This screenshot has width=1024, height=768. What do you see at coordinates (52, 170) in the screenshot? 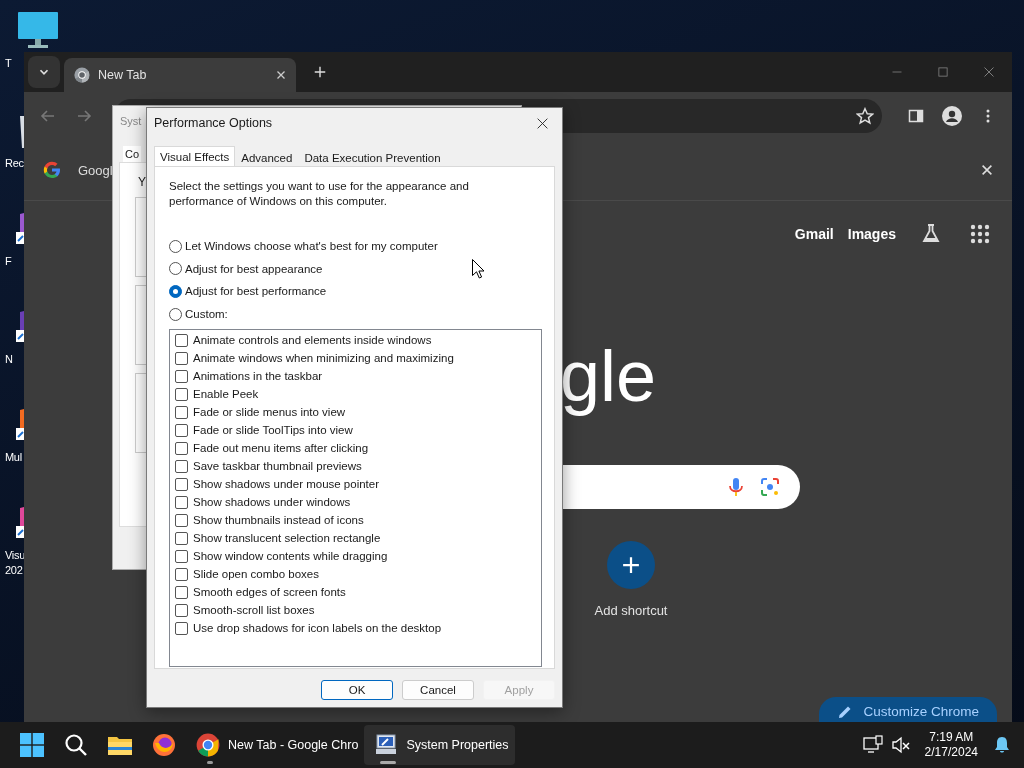
I see `google-g-icon` at bounding box center [52, 170].